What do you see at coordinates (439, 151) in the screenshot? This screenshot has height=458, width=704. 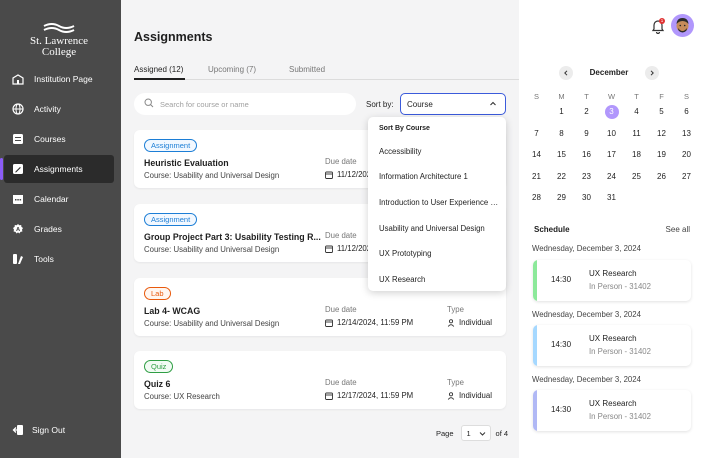 I see `dropdown-option: Accessibility` at bounding box center [439, 151].